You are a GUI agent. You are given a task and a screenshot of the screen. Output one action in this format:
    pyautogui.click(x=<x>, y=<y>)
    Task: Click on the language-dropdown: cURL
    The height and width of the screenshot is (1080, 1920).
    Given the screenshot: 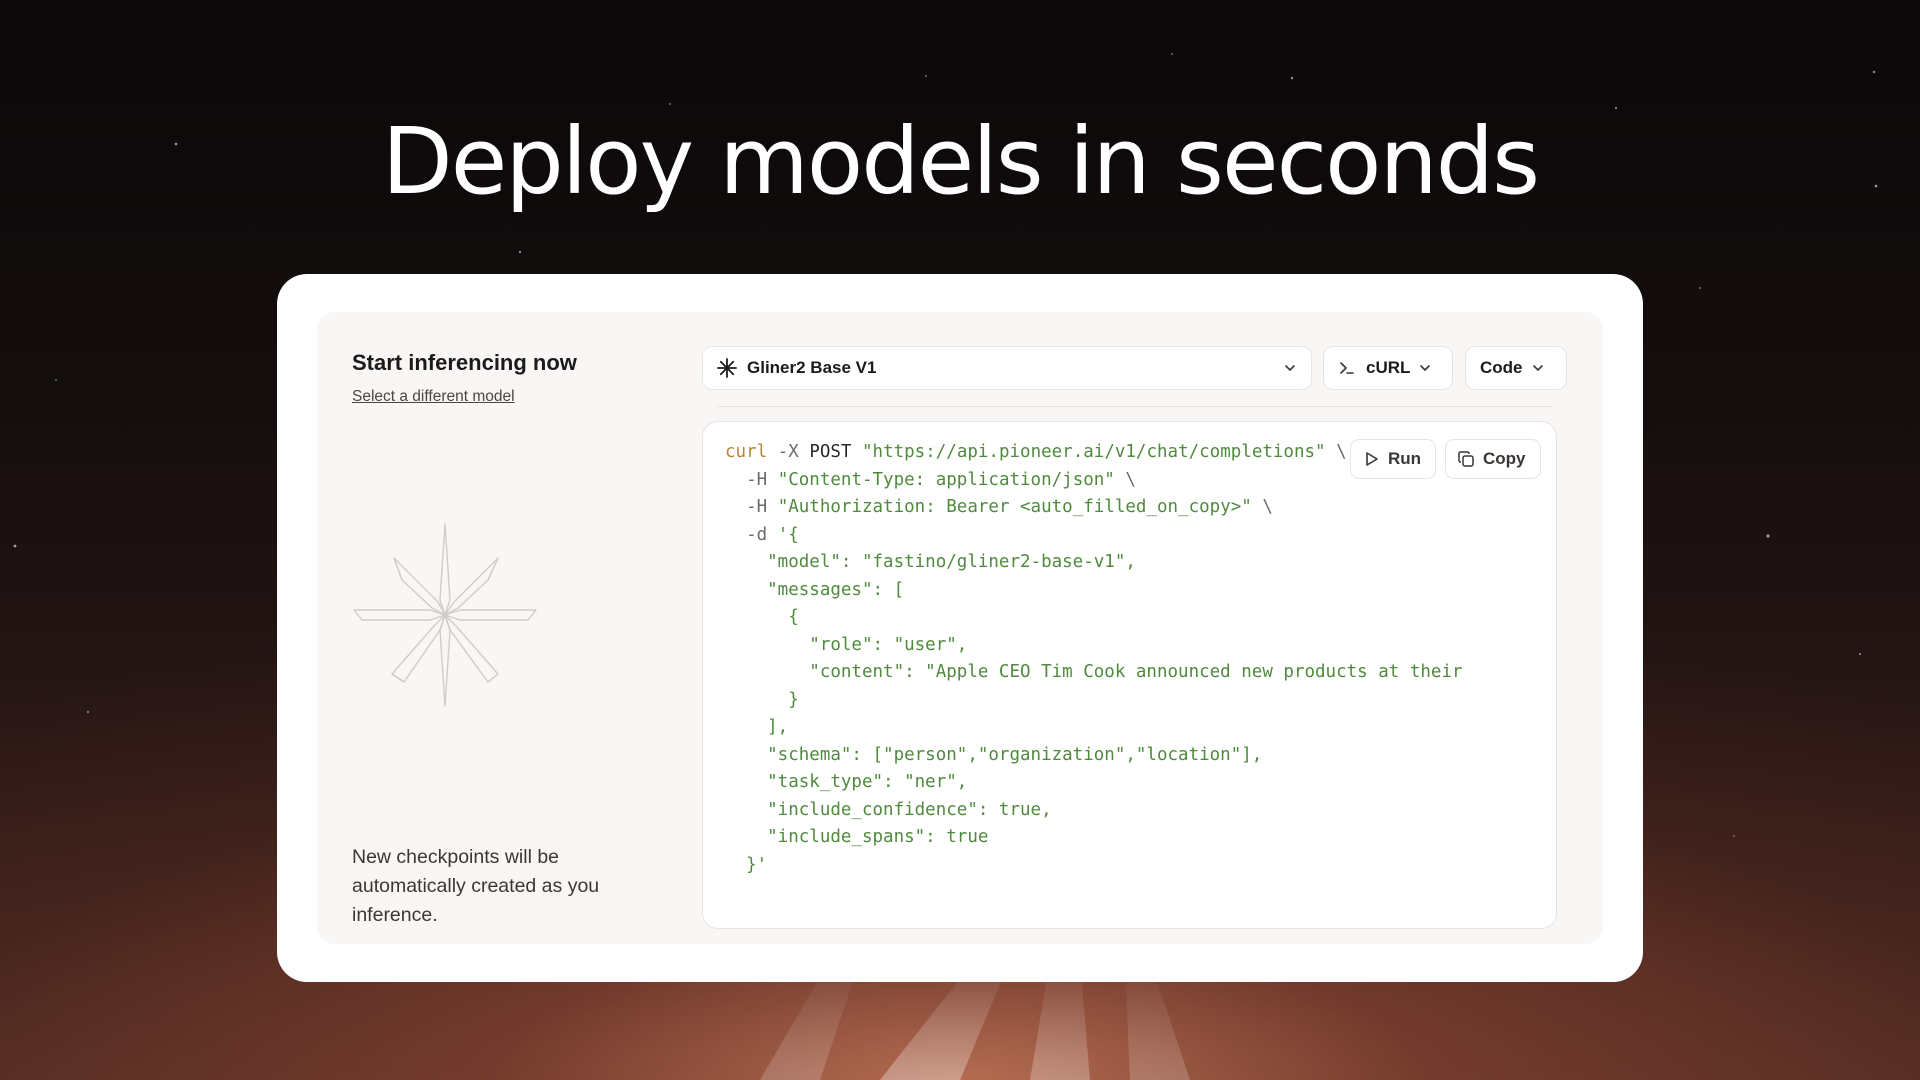 What is the action you would take?
    pyautogui.click(x=1388, y=368)
    